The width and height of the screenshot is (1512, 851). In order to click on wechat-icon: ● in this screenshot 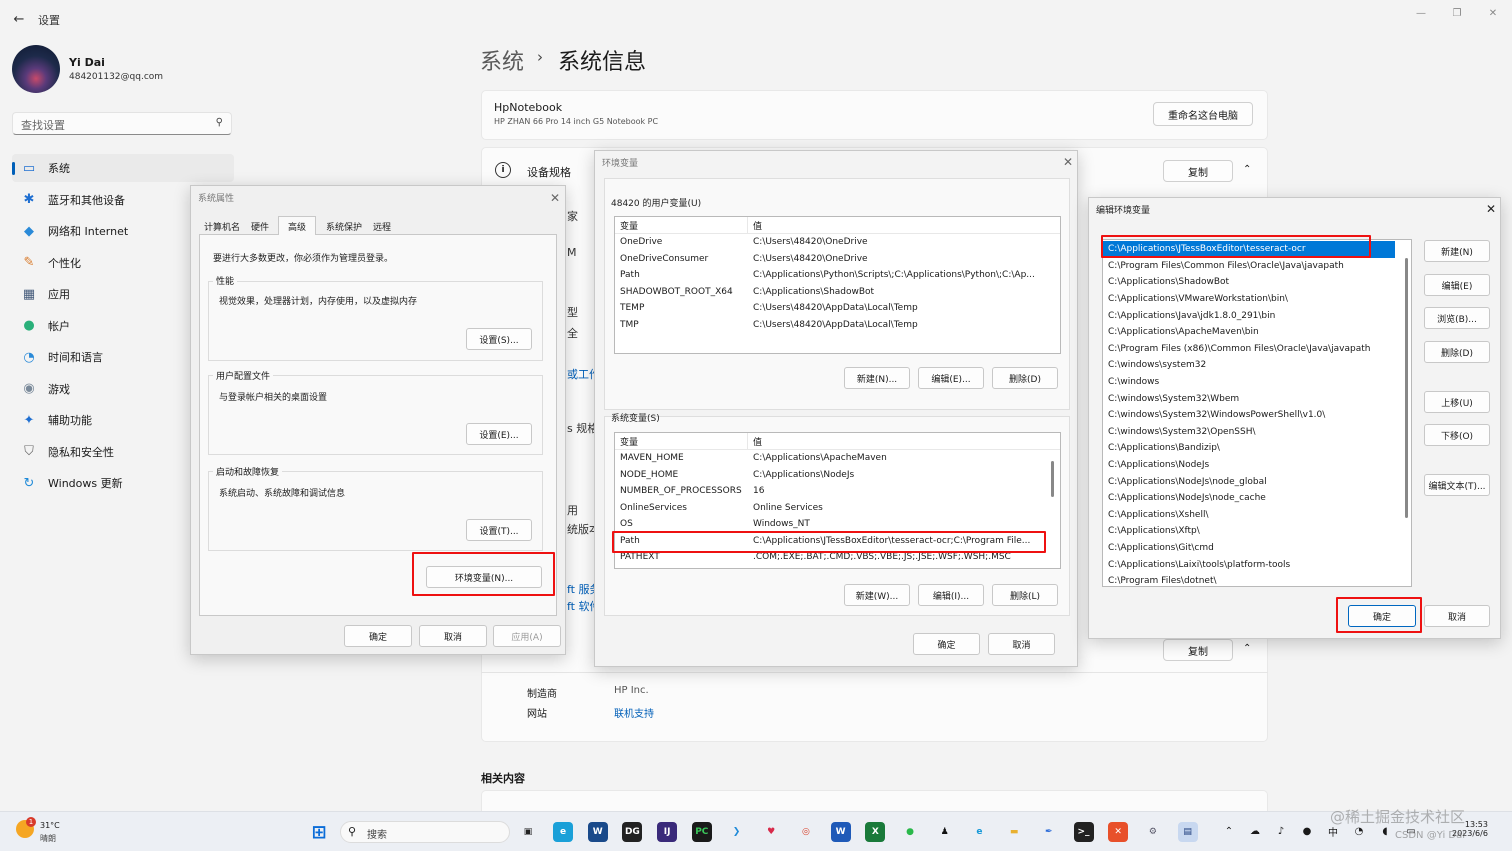, I will do `click(910, 832)`.